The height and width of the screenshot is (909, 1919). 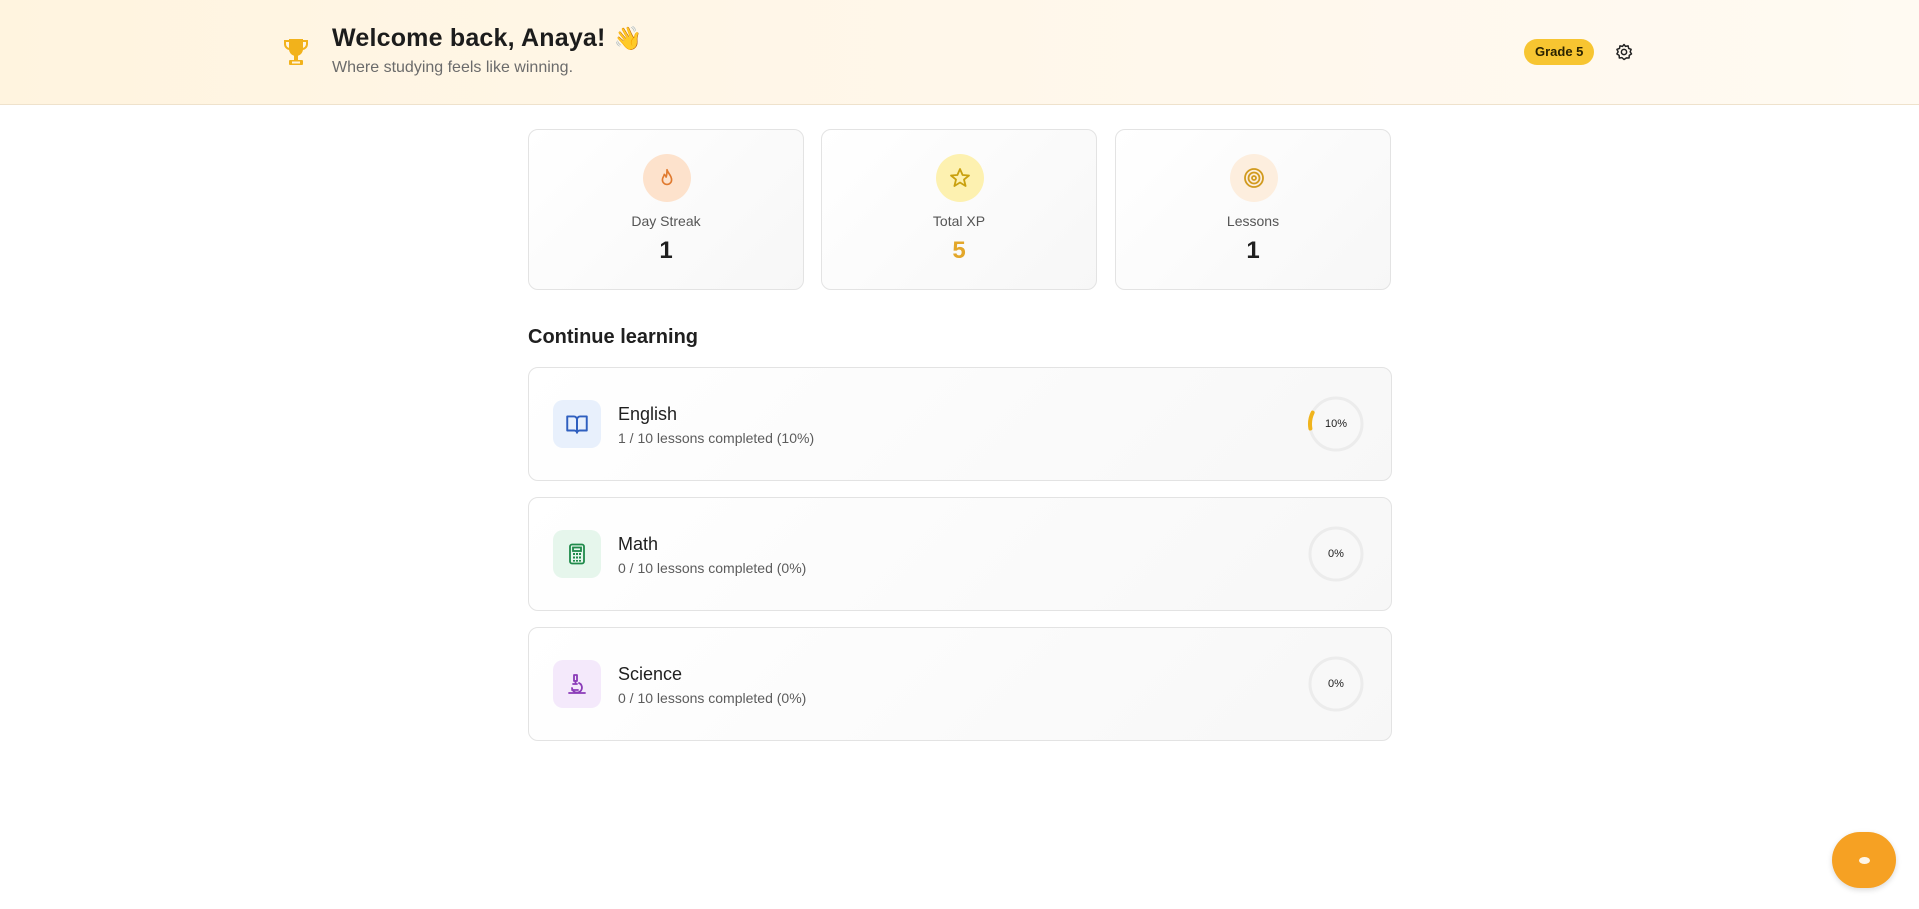 I want to click on target-icon, so click(x=1254, y=178).